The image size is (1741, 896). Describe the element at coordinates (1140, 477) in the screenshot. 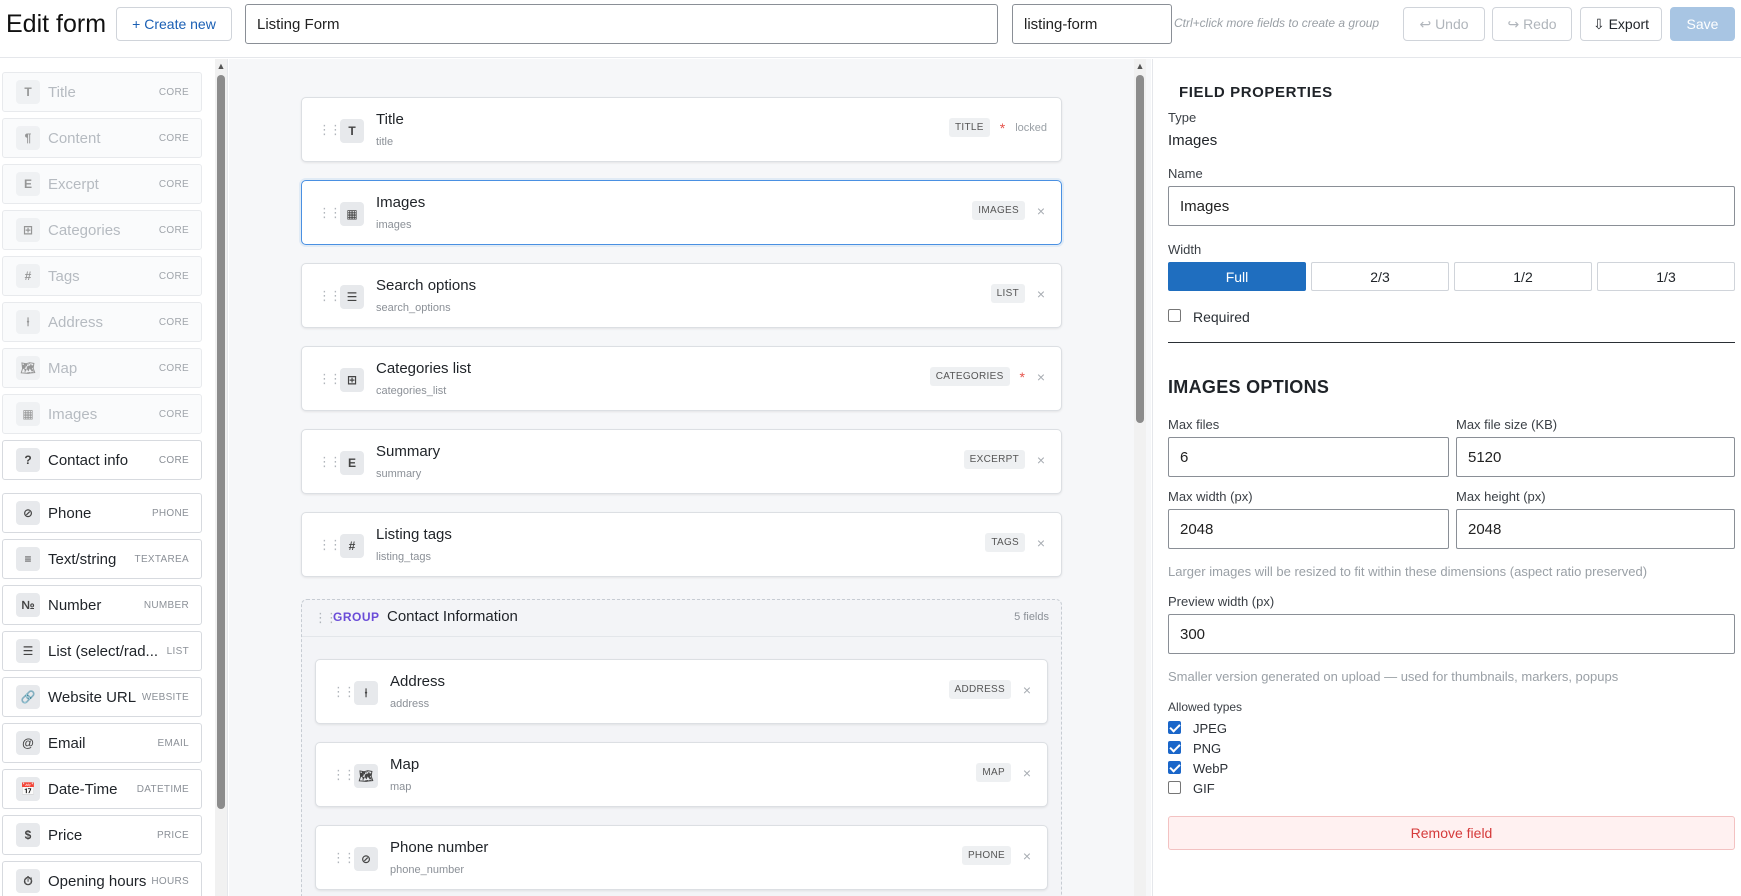

I see `canvas-scrollbar: ▲` at that location.